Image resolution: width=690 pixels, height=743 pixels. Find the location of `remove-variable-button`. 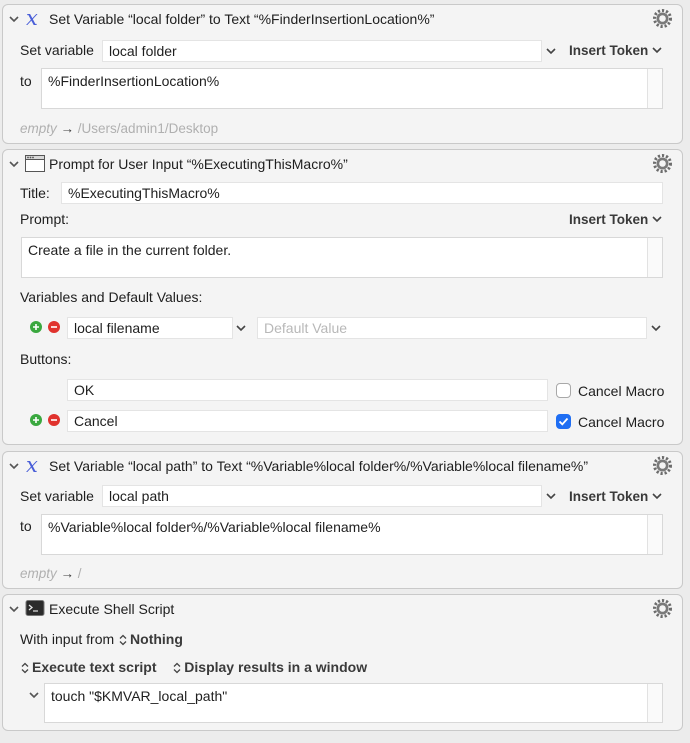

remove-variable-button is located at coordinates (54, 327).